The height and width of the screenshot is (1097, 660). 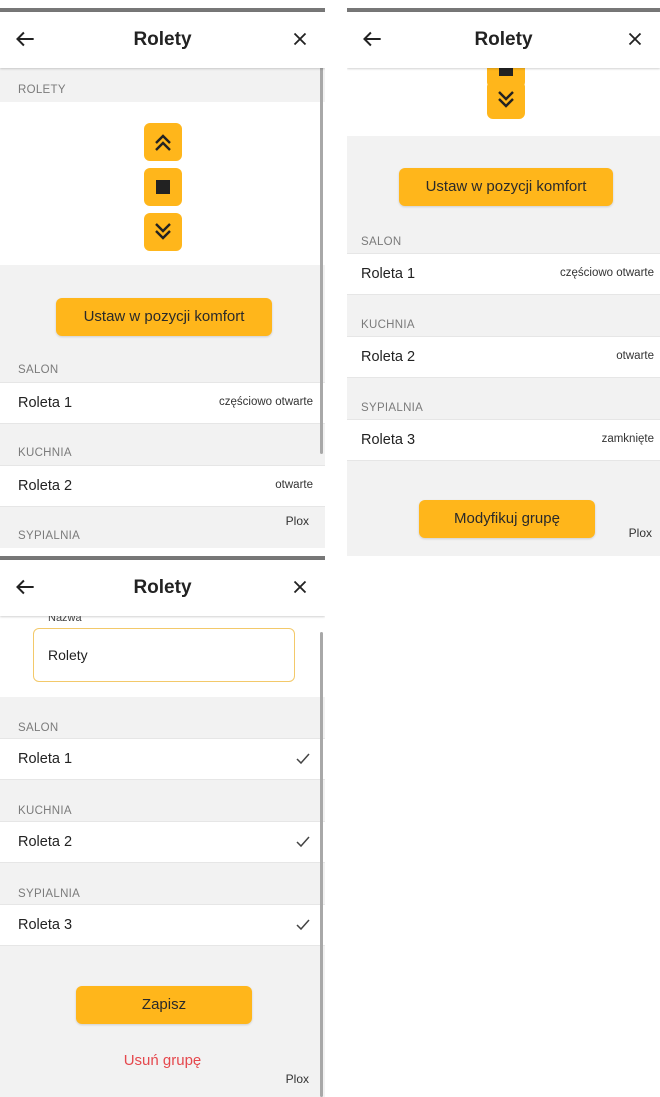 I want to click on stop-icon, so click(x=163, y=187).